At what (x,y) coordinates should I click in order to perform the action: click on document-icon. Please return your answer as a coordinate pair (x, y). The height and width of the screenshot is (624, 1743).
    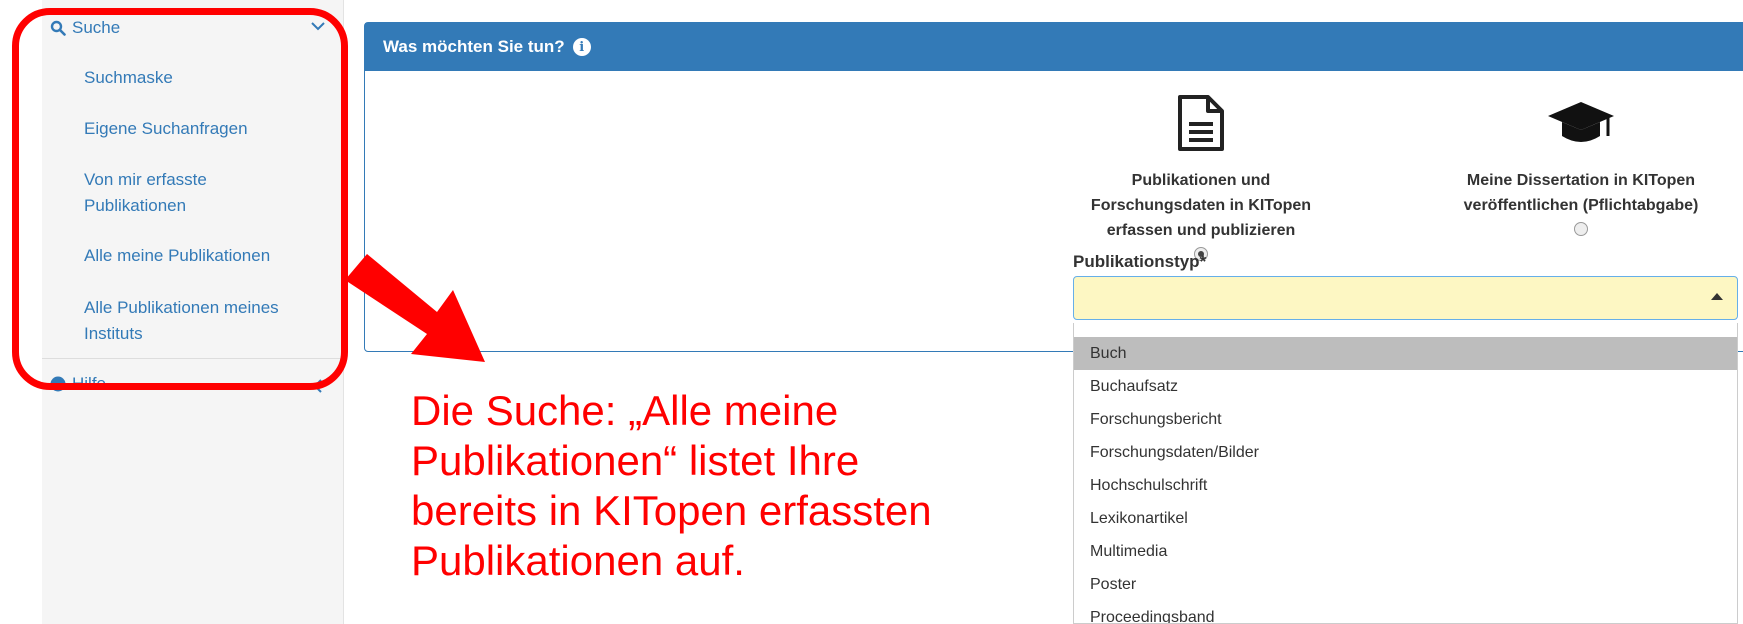
    Looking at the image, I should click on (1201, 123).